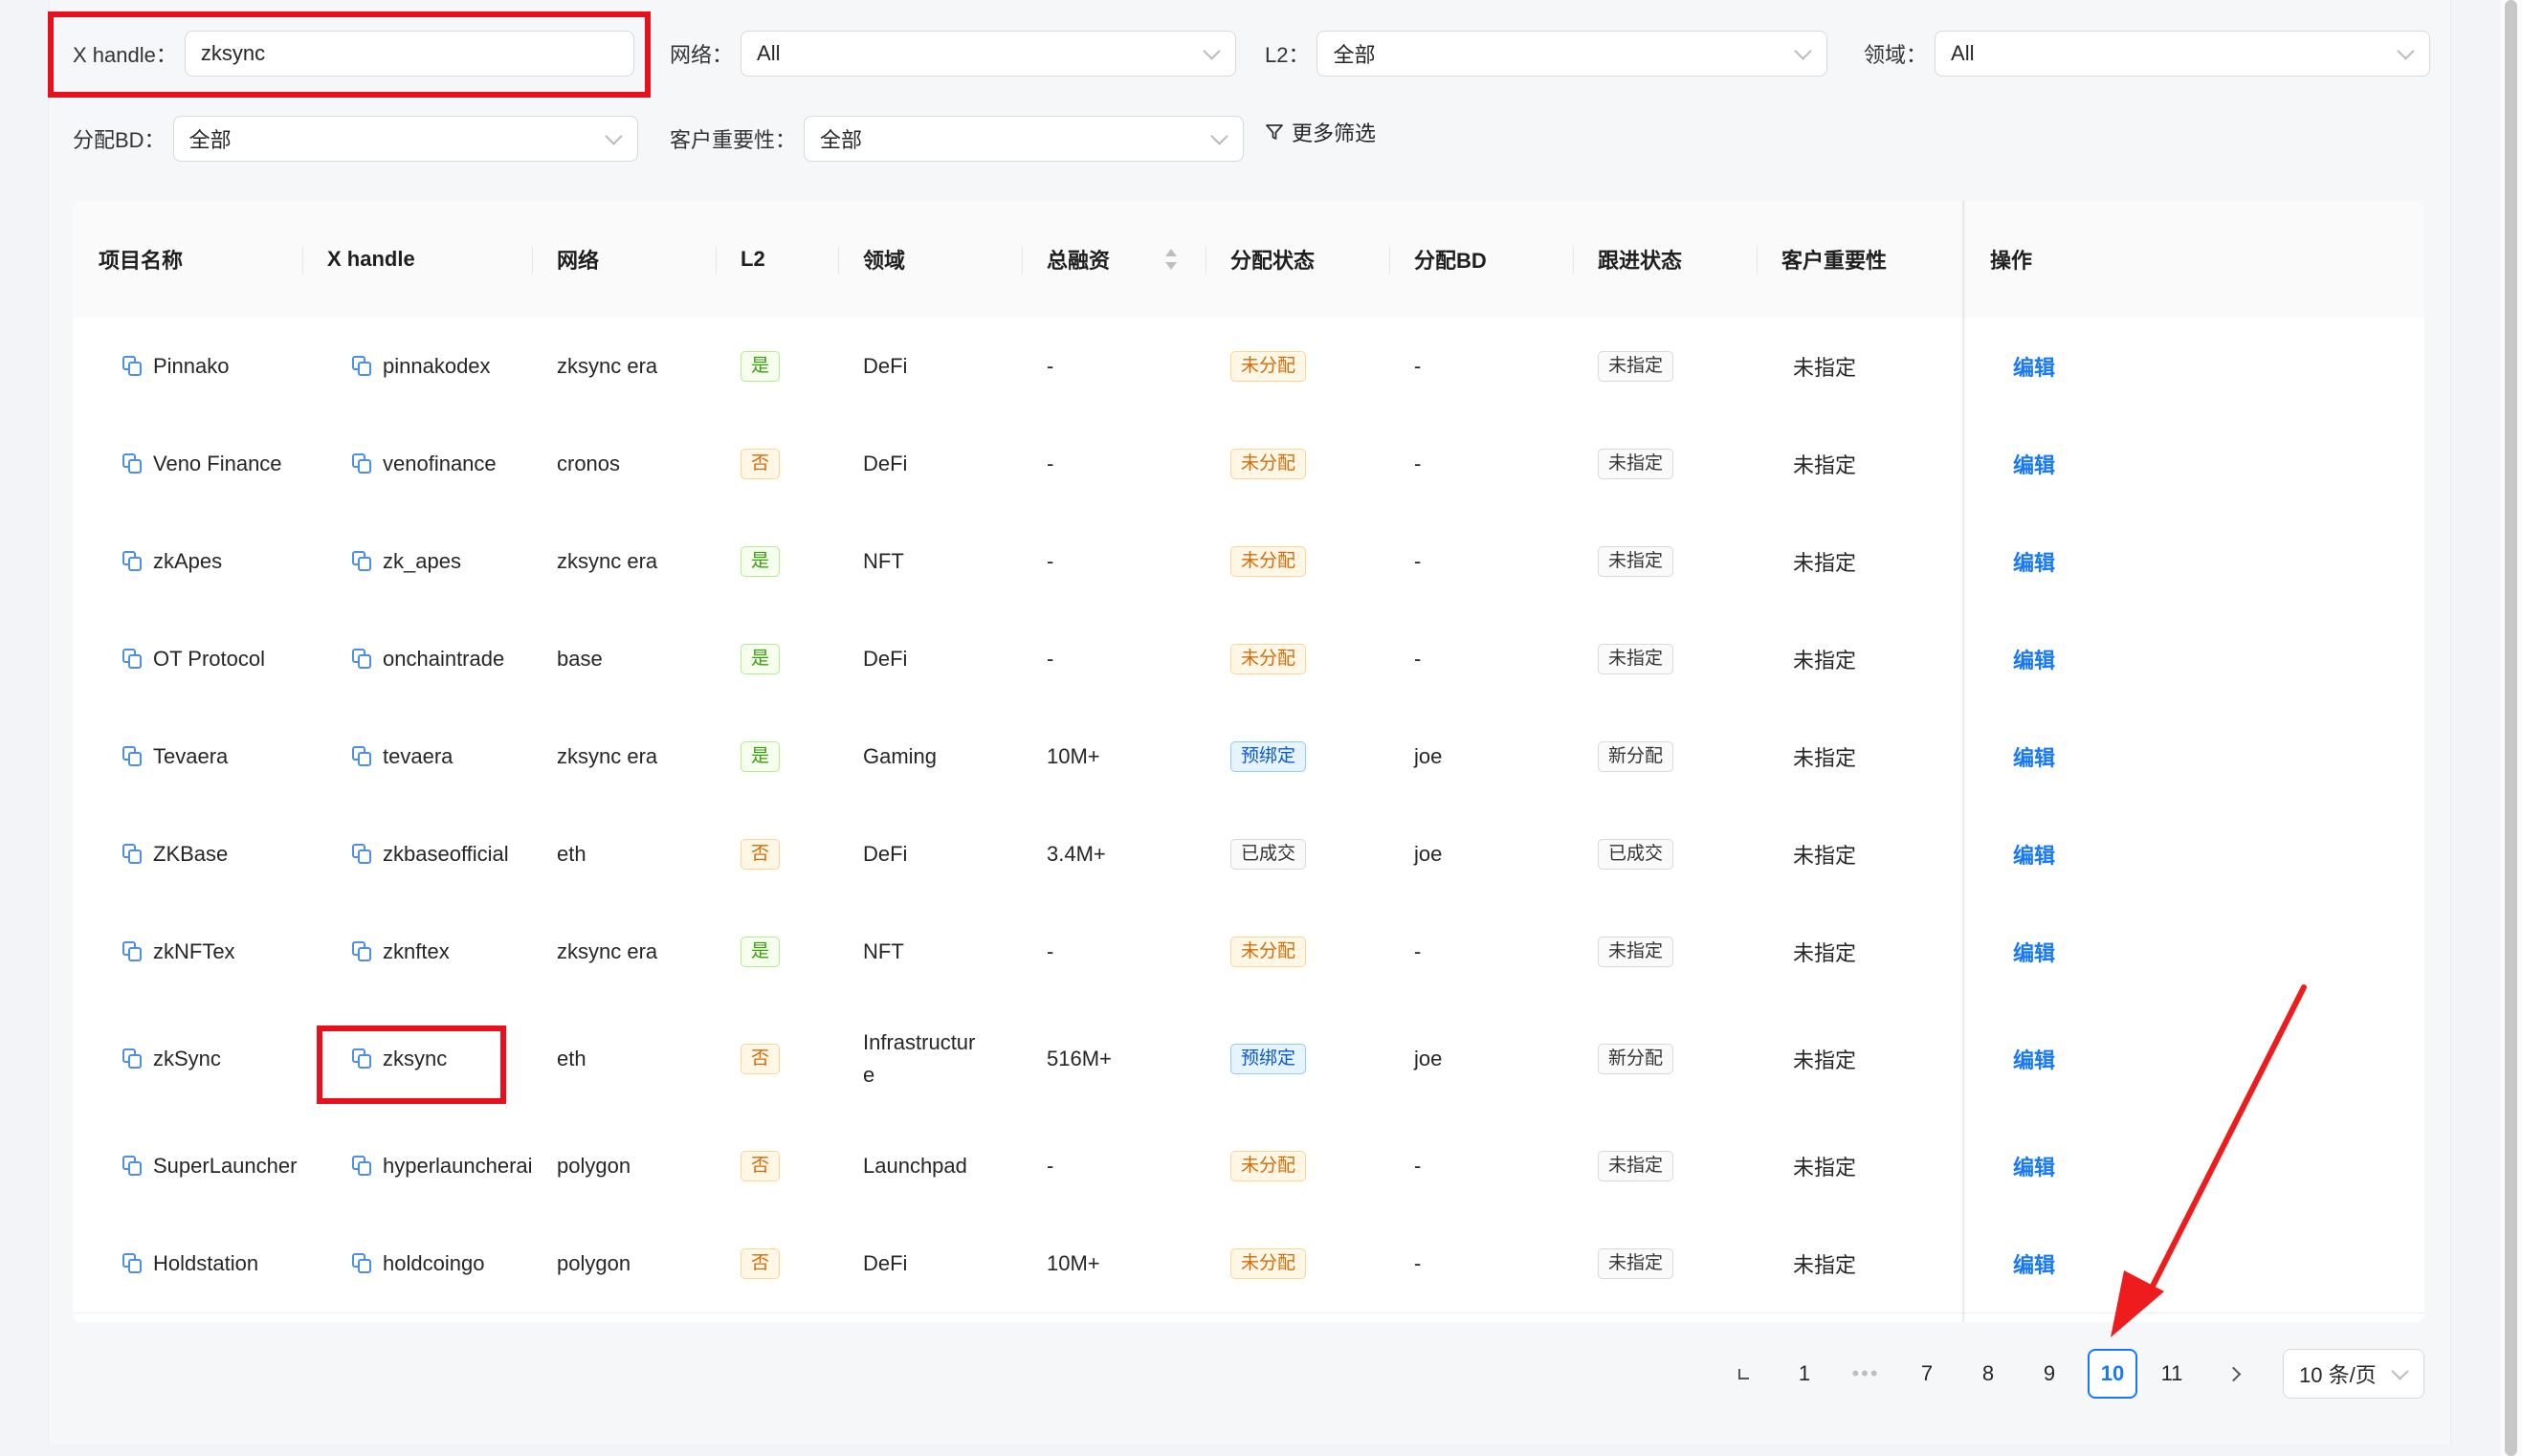 The image size is (2522, 1456). What do you see at coordinates (2209, 1160) in the screenshot?
I see `annotation-arrow` at bounding box center [2209, 1160].